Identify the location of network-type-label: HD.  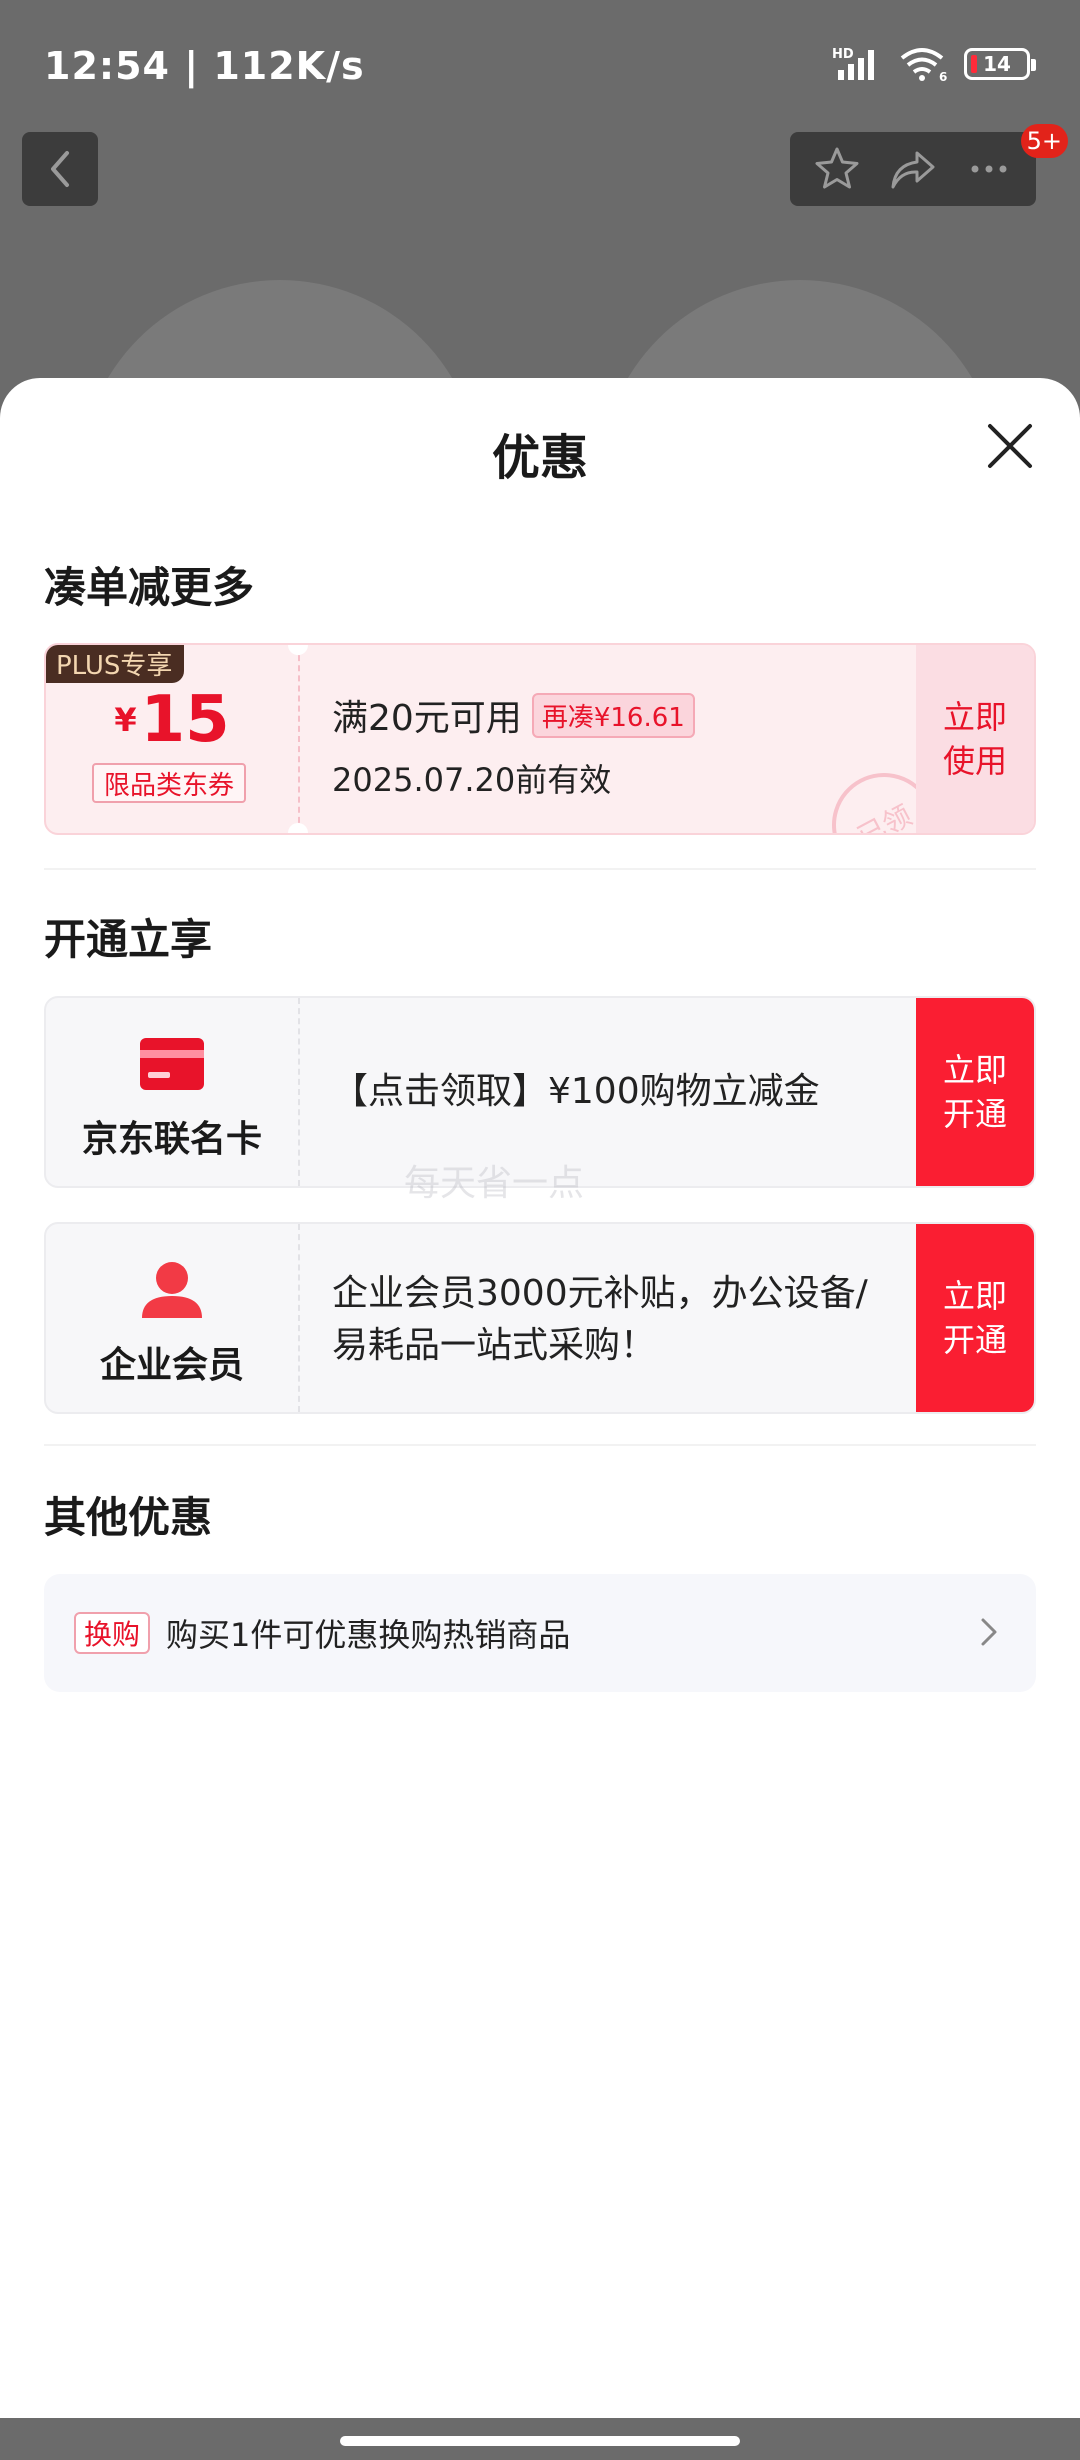
(843, 54).